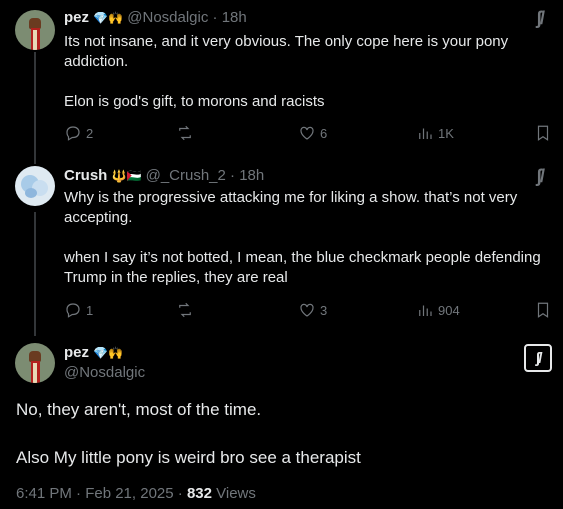 The width and height of the screenshot is (563, 509). I want to click on views-count: 832, so click(199, 493).